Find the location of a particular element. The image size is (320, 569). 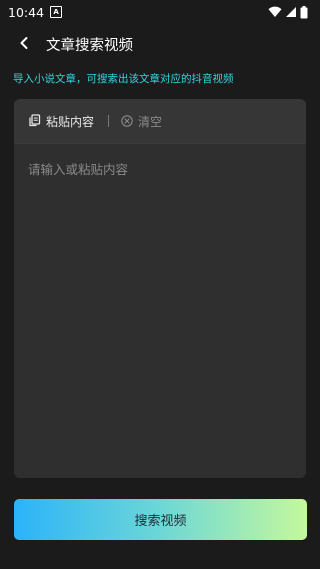

chevron-left-icon is located at coordinates (24, 44).